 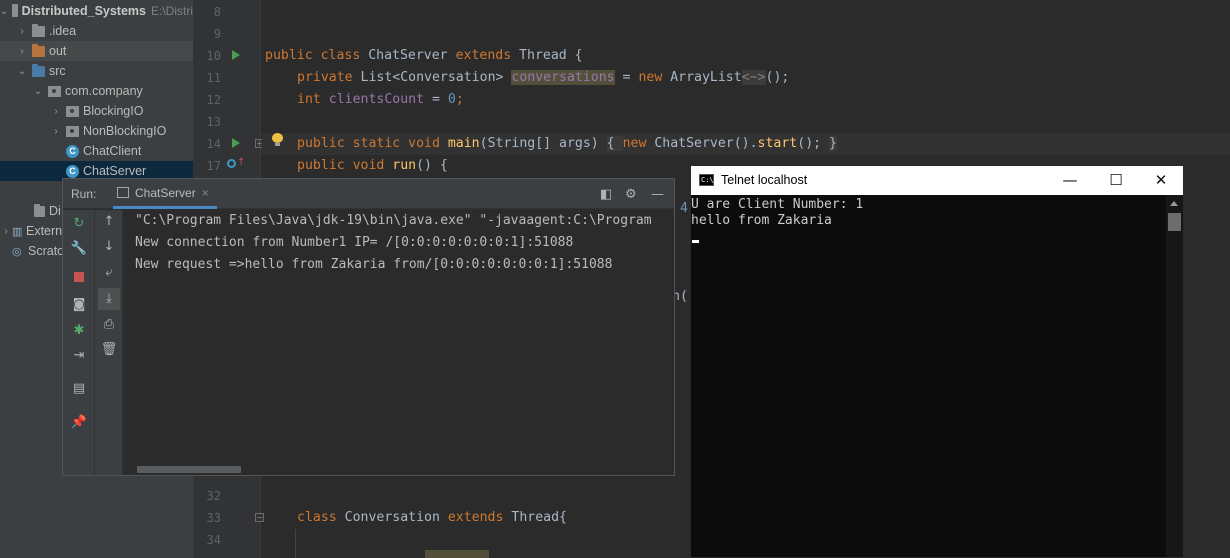 What do you see at coordinates (345, 165) in the screenshot?
I see `code-token: public void` at bounding box center [345, 165].